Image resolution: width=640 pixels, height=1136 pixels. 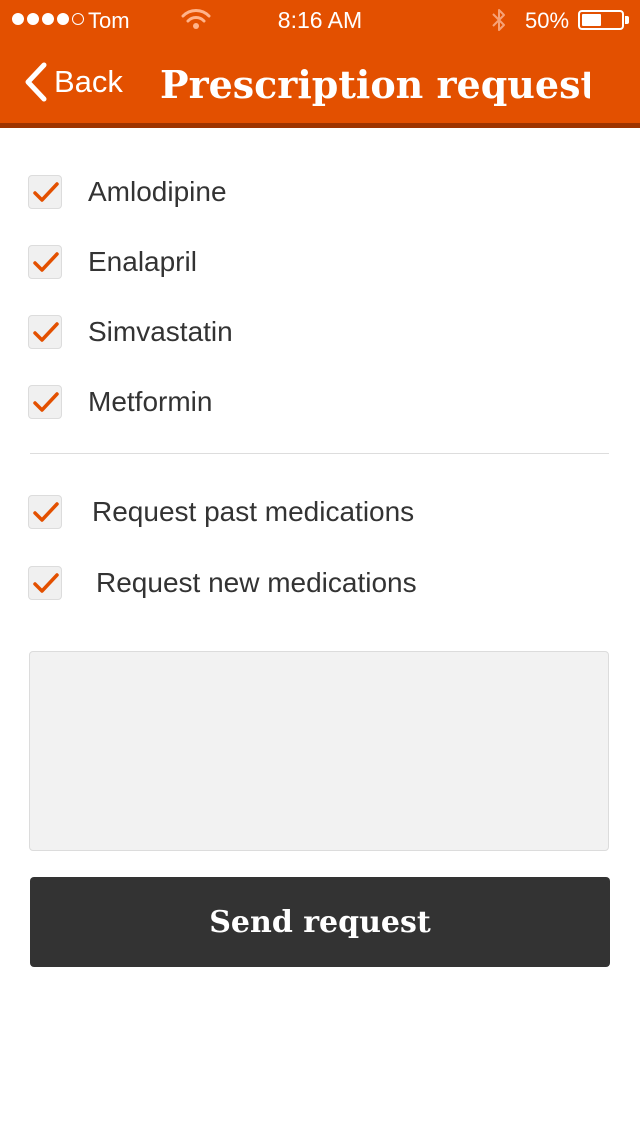 What do you see at coordinates (320, 922) in the screenshot?
I see `send-request-button: Send request` at bounding box center [320, 922].